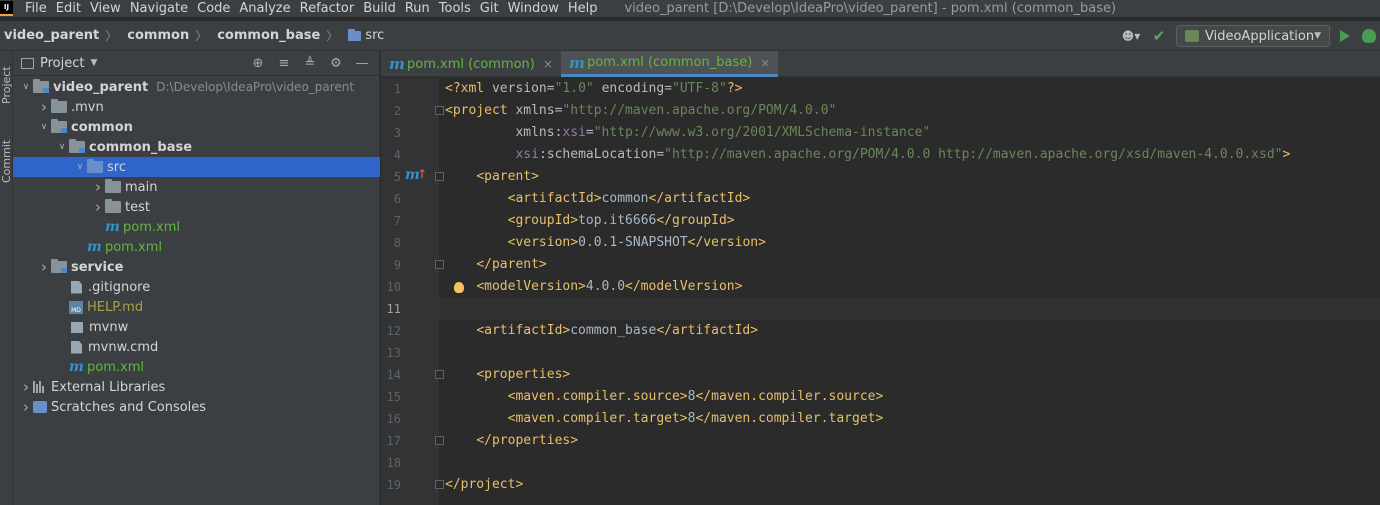  Describe the element at coordinates (455, 8) in the screenshot. I see `menu-tools: Tools` at that location.